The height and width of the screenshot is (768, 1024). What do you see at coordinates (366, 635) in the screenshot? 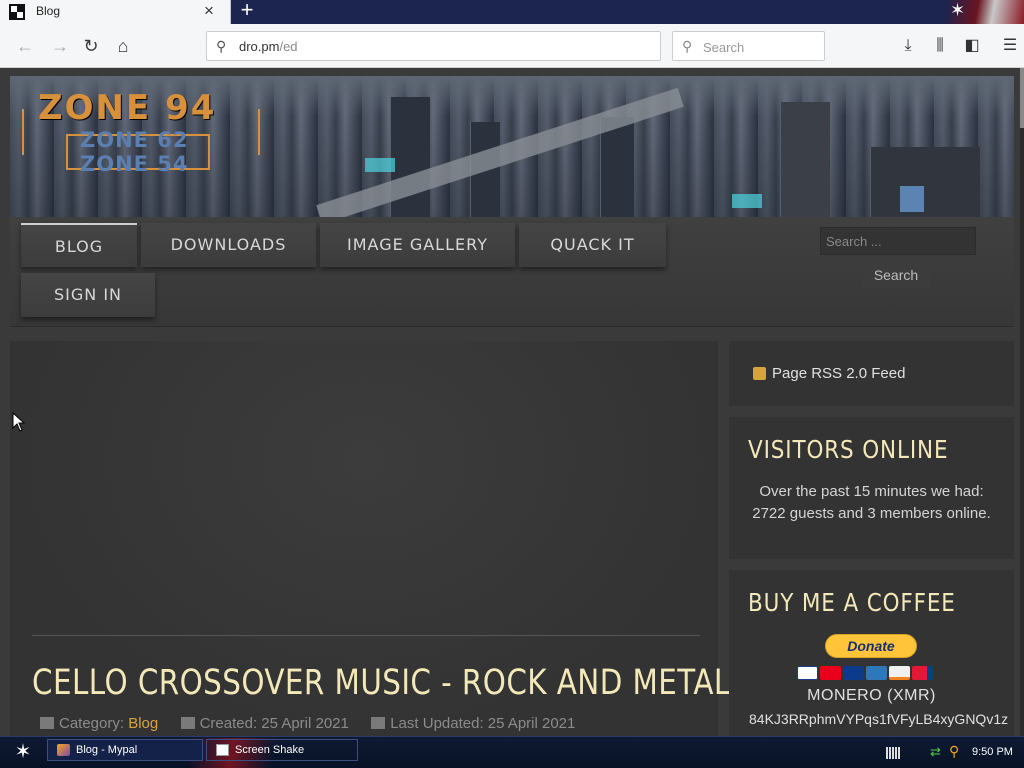
I see `article-divider` at bounding box center [366, 635].